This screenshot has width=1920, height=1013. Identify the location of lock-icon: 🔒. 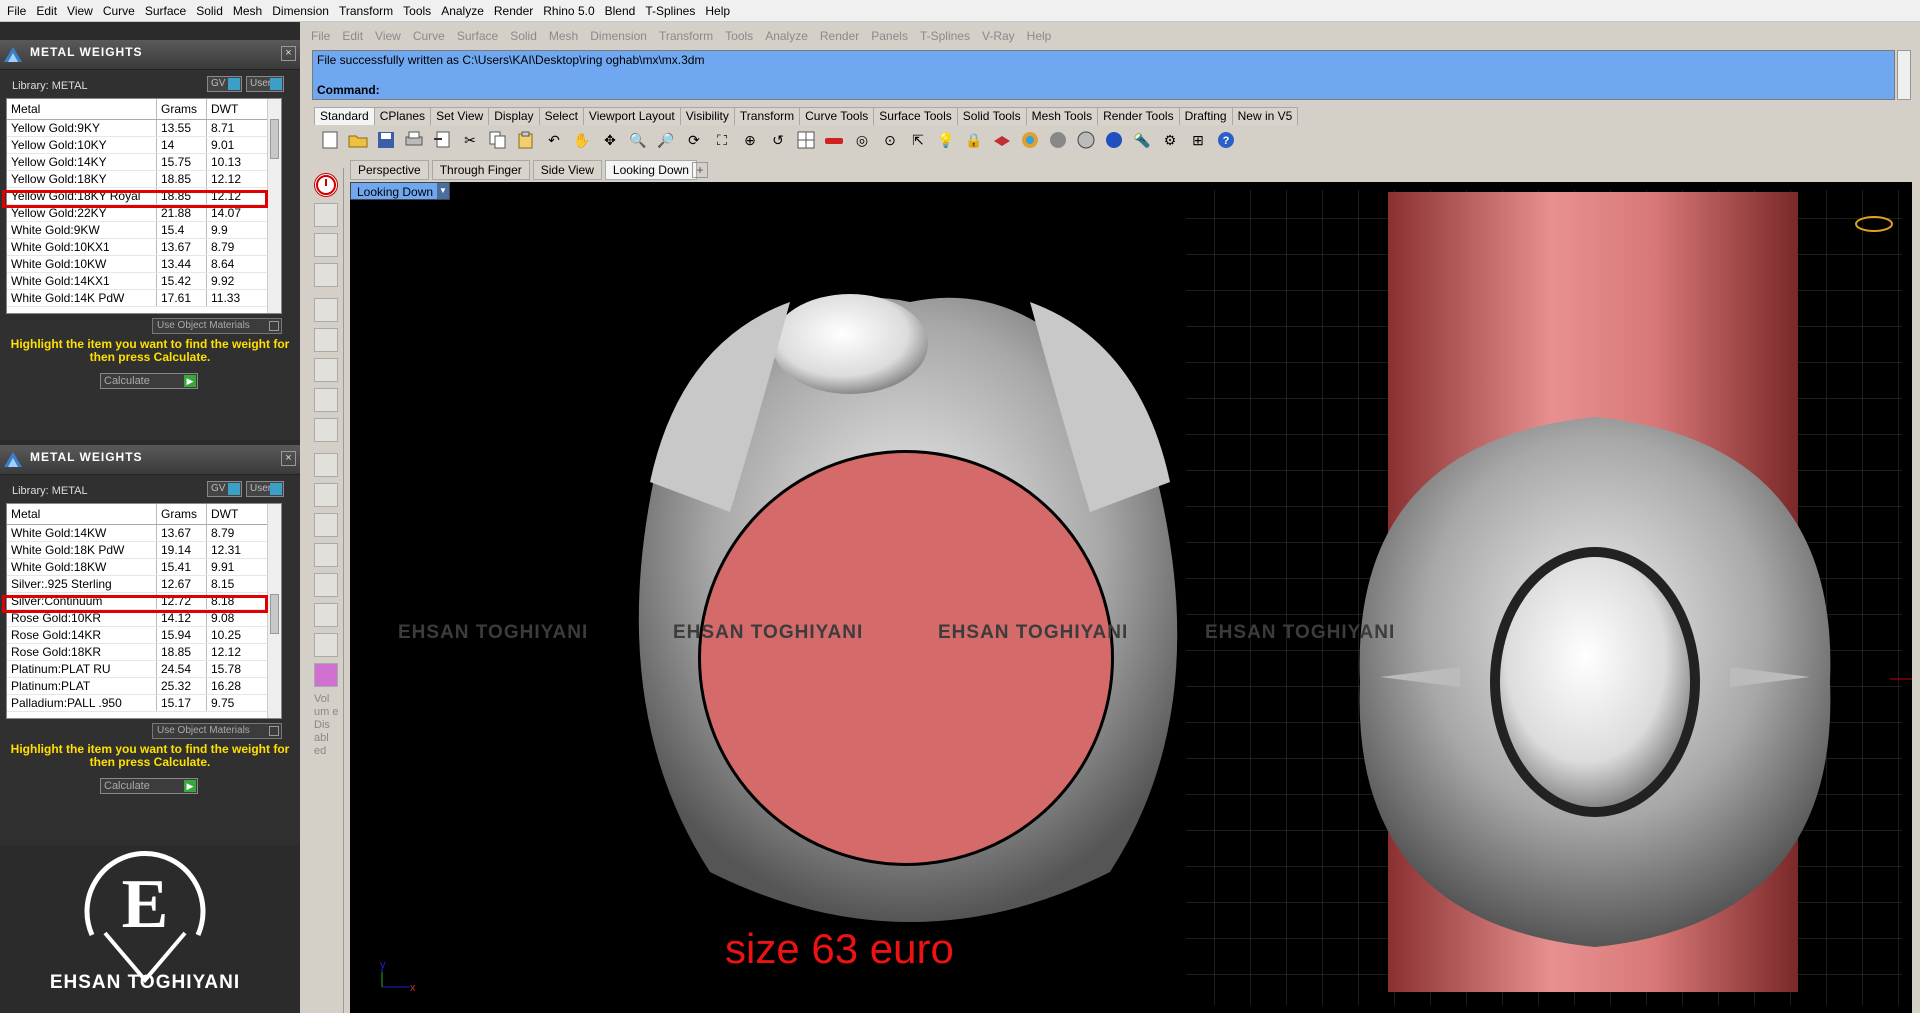
(974, 140).